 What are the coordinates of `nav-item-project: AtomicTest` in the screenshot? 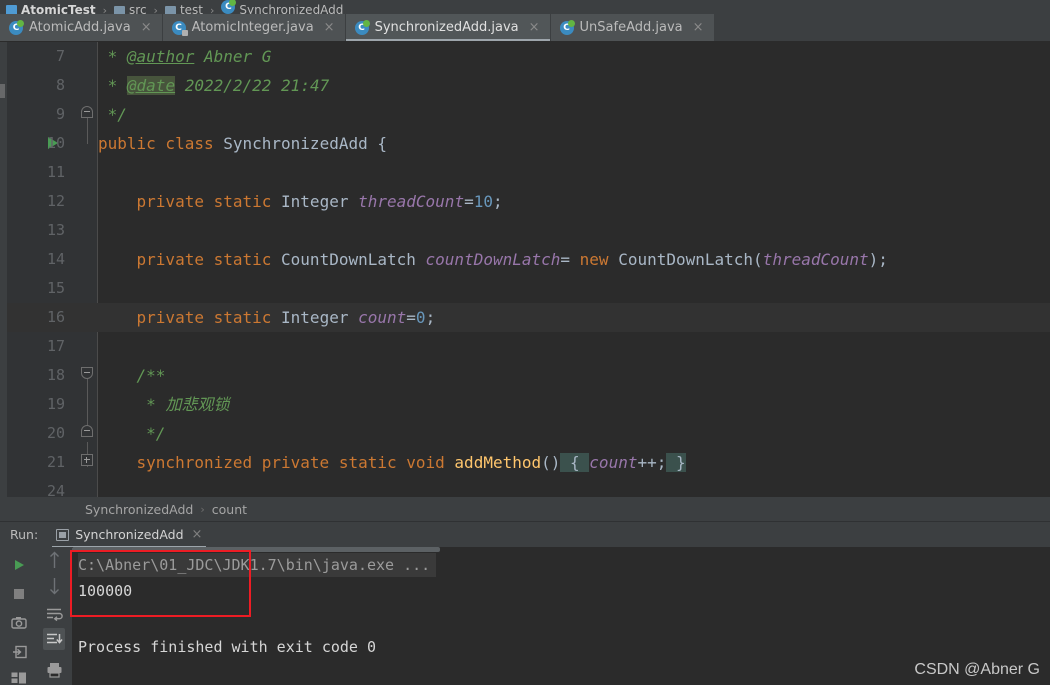 It's located at (51, 7).